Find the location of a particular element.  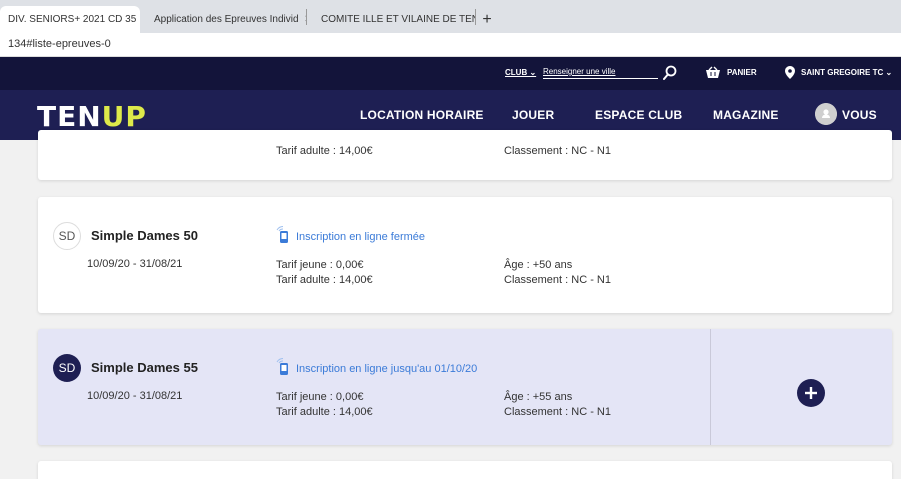

inscription-label: Inscription en ligne jusqu'au 01/10/20 is located at coordinates (386, 369).